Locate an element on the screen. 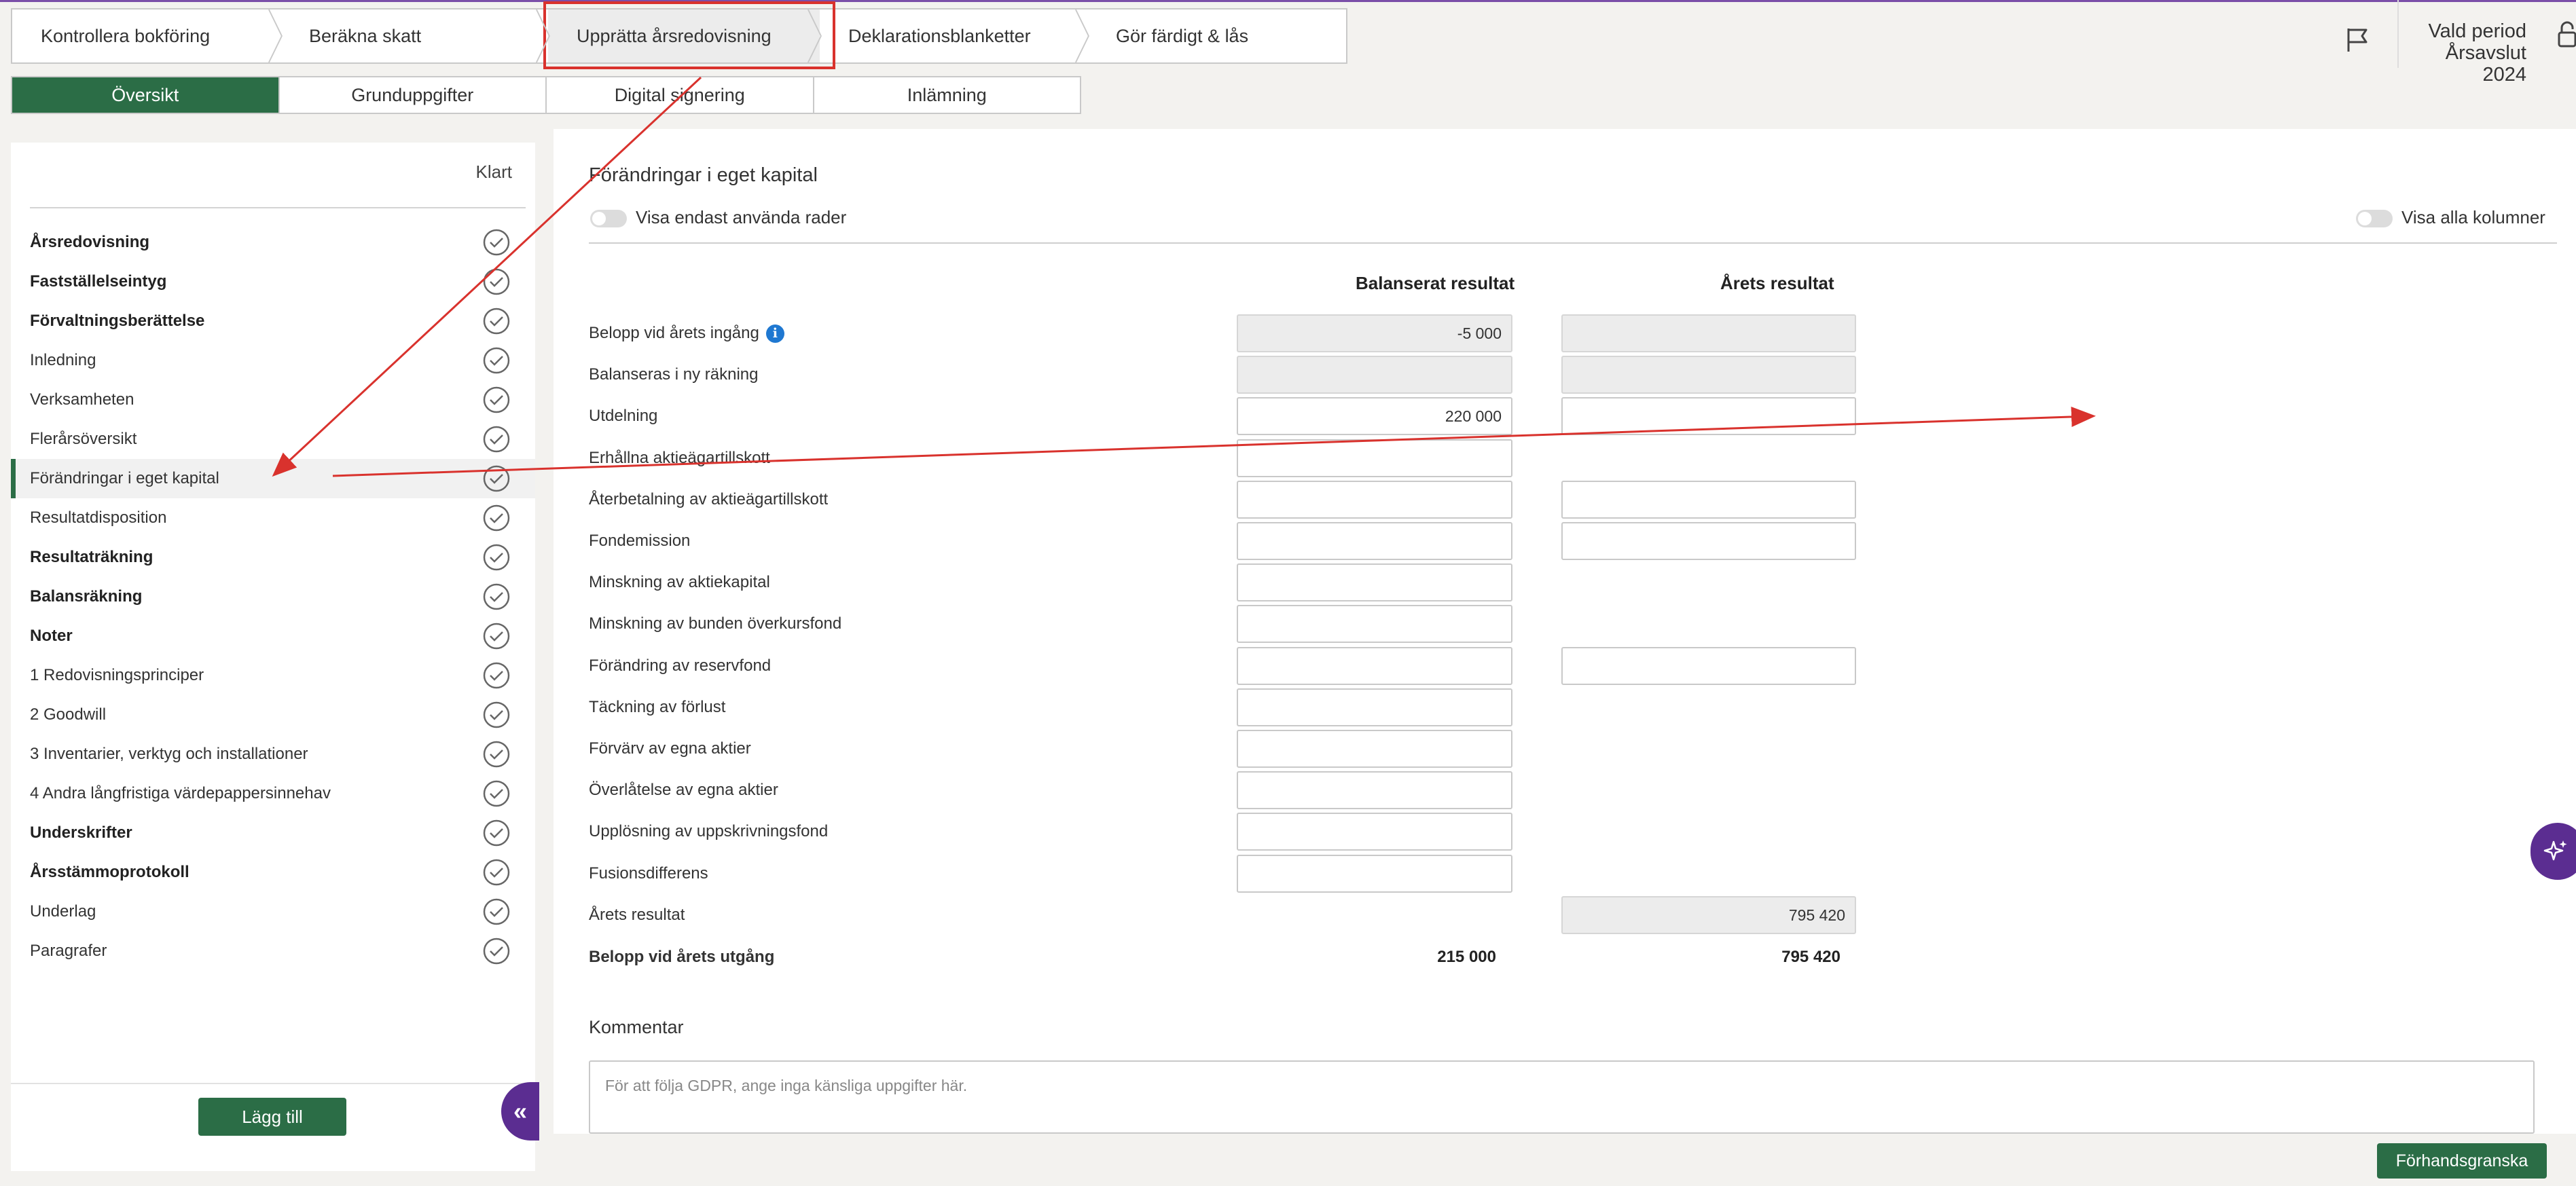 The image size is (2576, 1186). row-label-text: Minskning av bunden överkursfond is located at coordinates (715, 624).